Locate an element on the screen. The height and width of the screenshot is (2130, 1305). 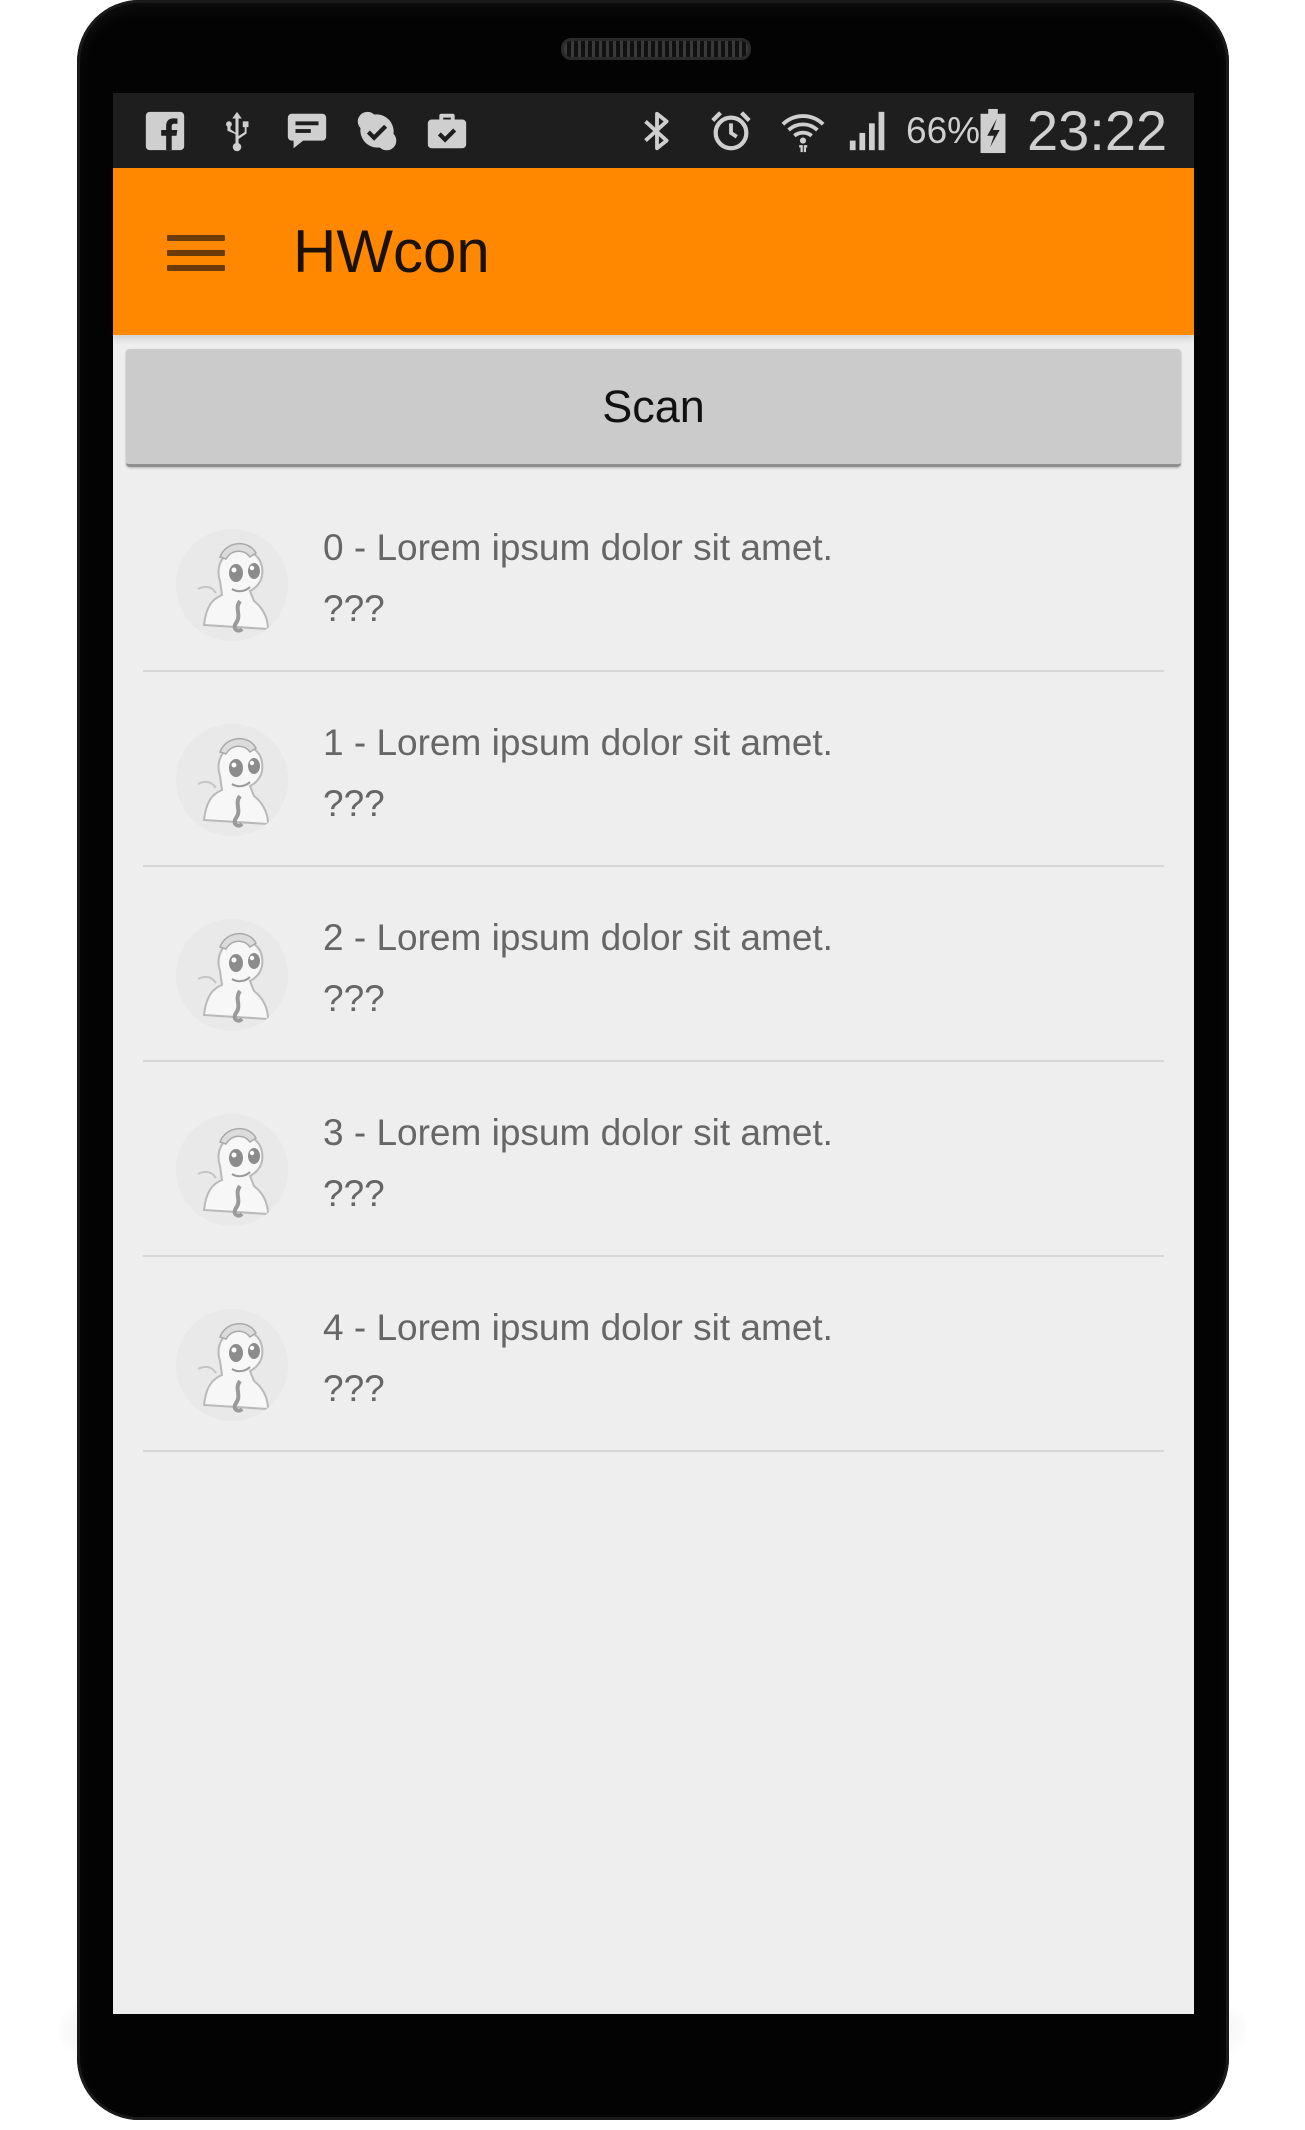
alarm-icon is located at coordinates (731, 131).